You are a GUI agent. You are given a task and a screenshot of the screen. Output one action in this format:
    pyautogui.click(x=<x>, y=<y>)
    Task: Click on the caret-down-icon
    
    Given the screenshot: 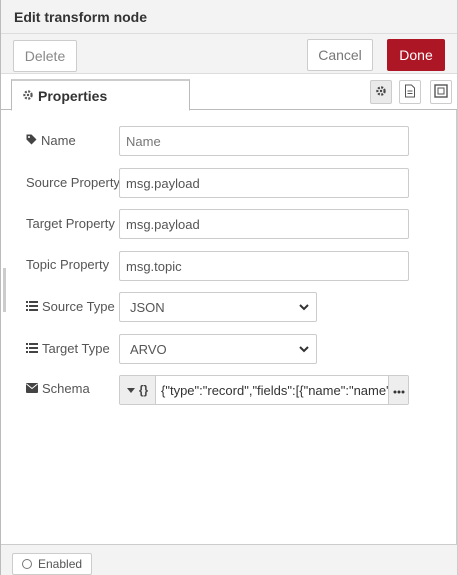 What is the action you would take?
    pyautogui.click(x=130, y=390)
    